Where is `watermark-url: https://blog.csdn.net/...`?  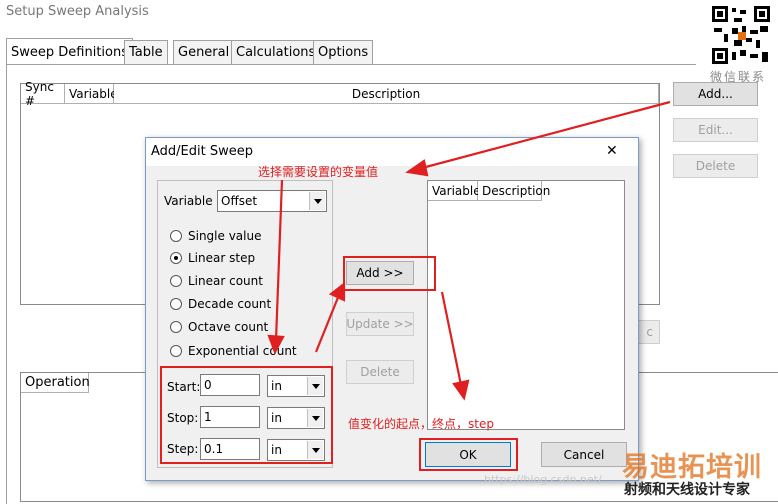 watermark-url: https://blog.csdn.net/... is located at coordinates (548, 479).